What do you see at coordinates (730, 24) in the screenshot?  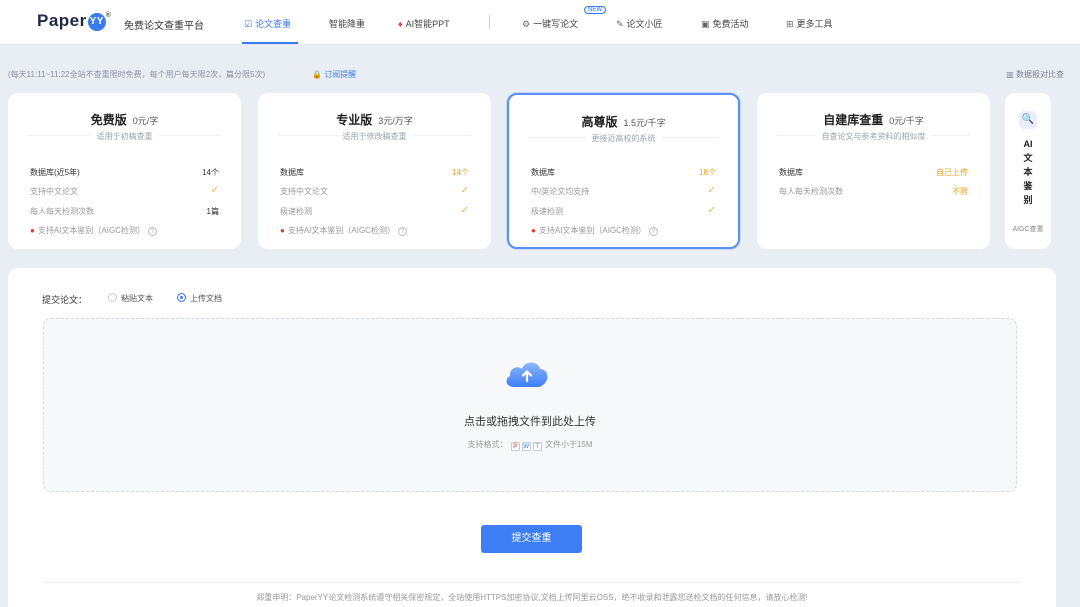 I see `nav-label: 免费活动` at bounding box center [730, 24].